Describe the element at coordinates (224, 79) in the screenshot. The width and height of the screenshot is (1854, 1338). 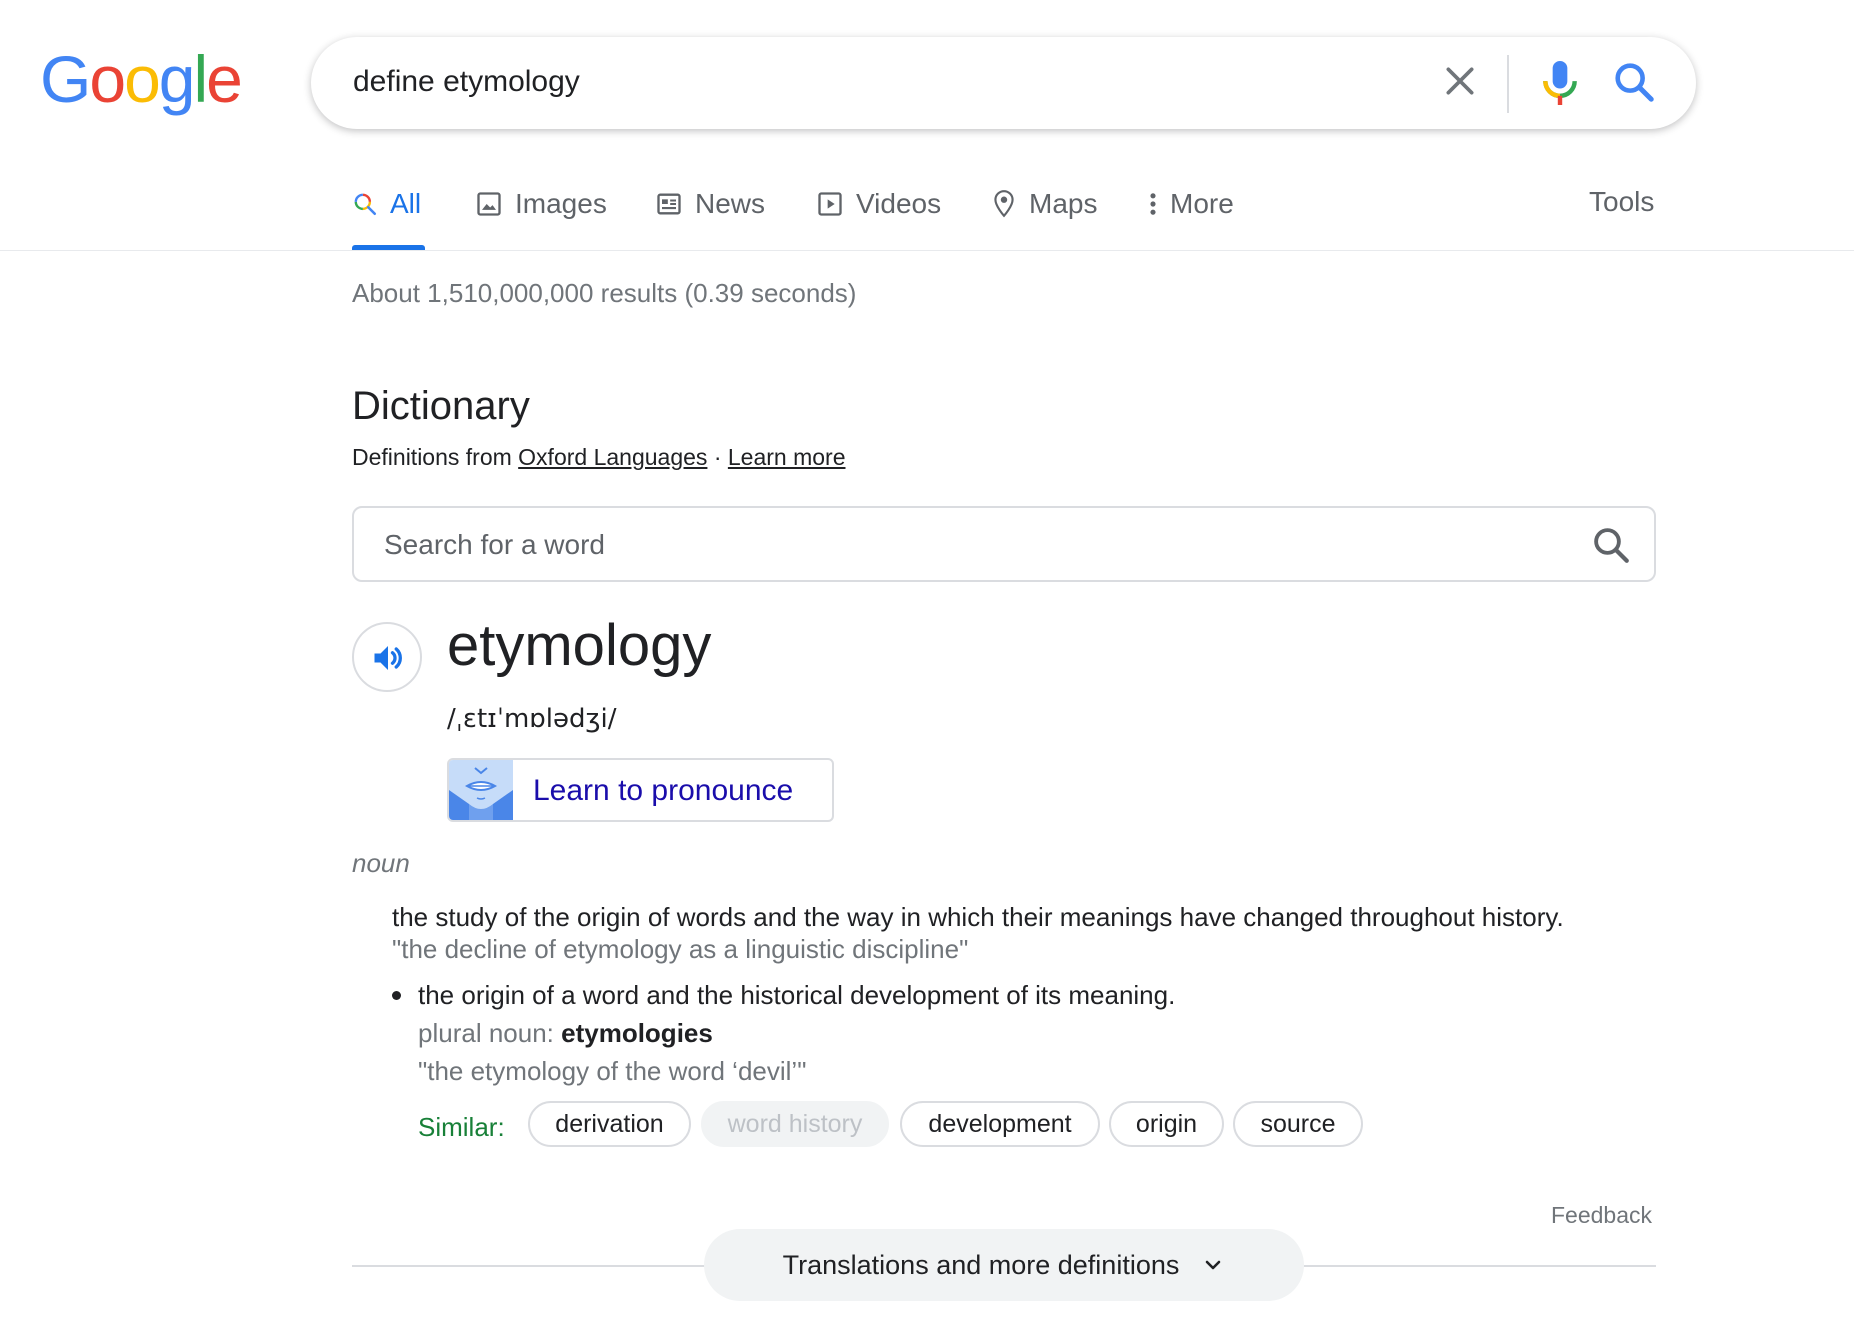
I see `logo-letter: e` at that location.